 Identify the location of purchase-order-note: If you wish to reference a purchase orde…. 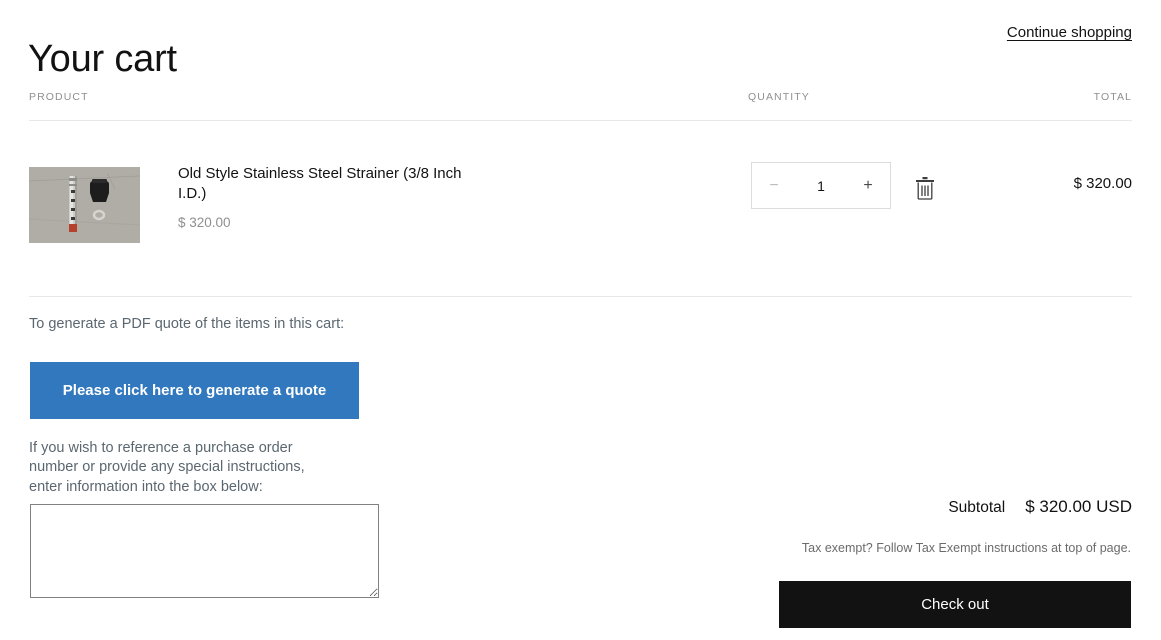
(167, 467).